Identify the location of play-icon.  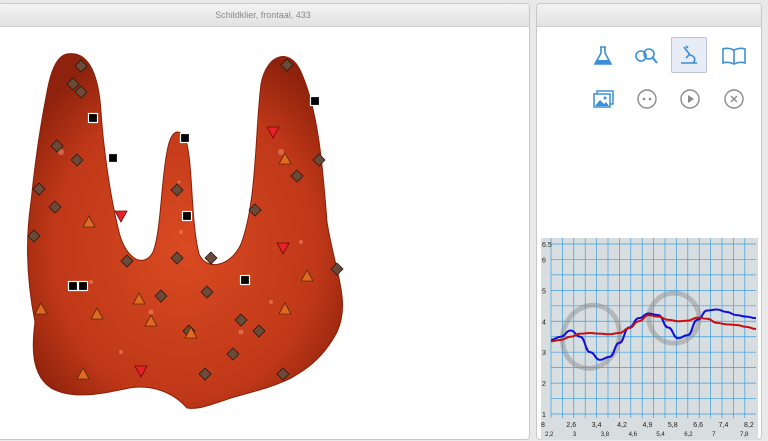
(690, 99).